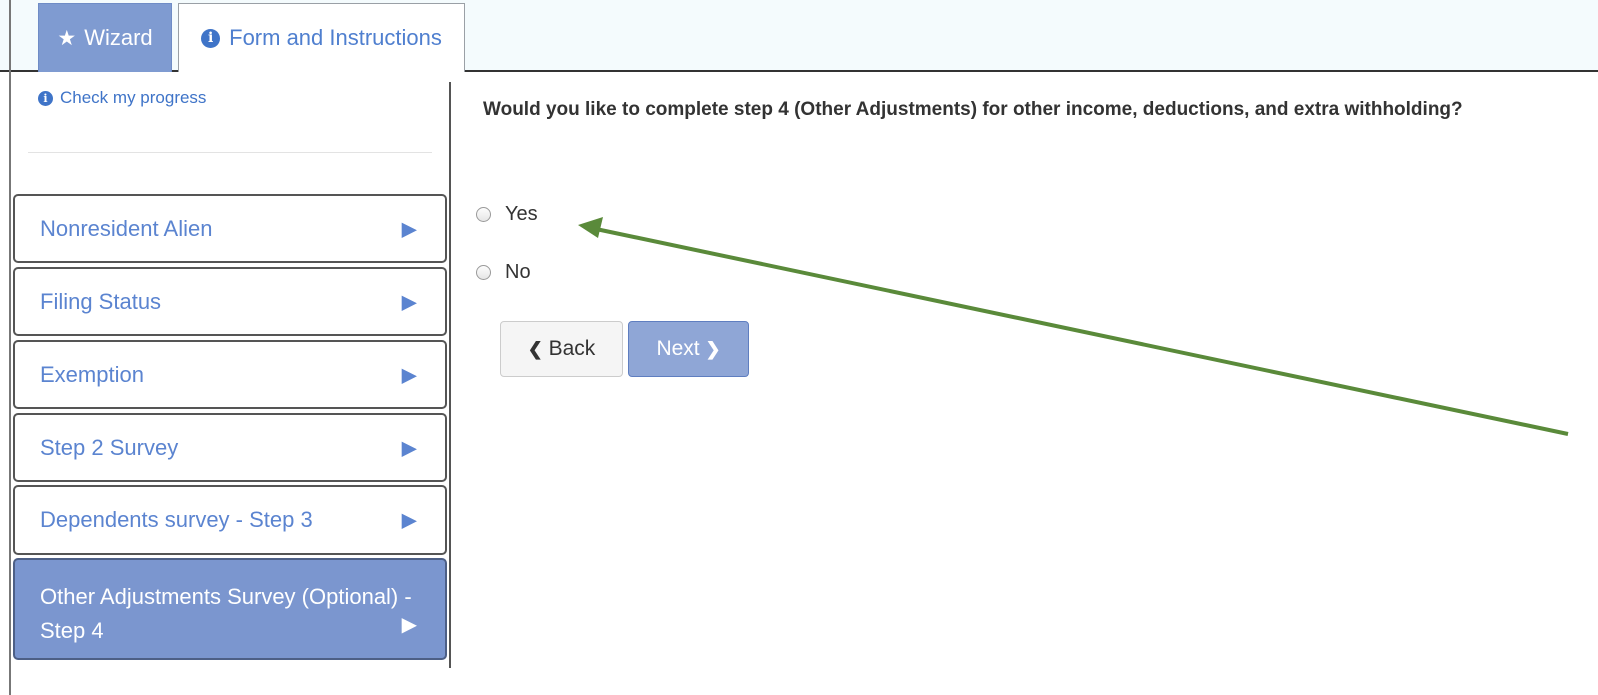 Image resolution: width=1598 pixels, height=695 pixels. Describe the element at coordinates (590, 227) in the screenshot. I see `annotation-arrow-head` at that location.